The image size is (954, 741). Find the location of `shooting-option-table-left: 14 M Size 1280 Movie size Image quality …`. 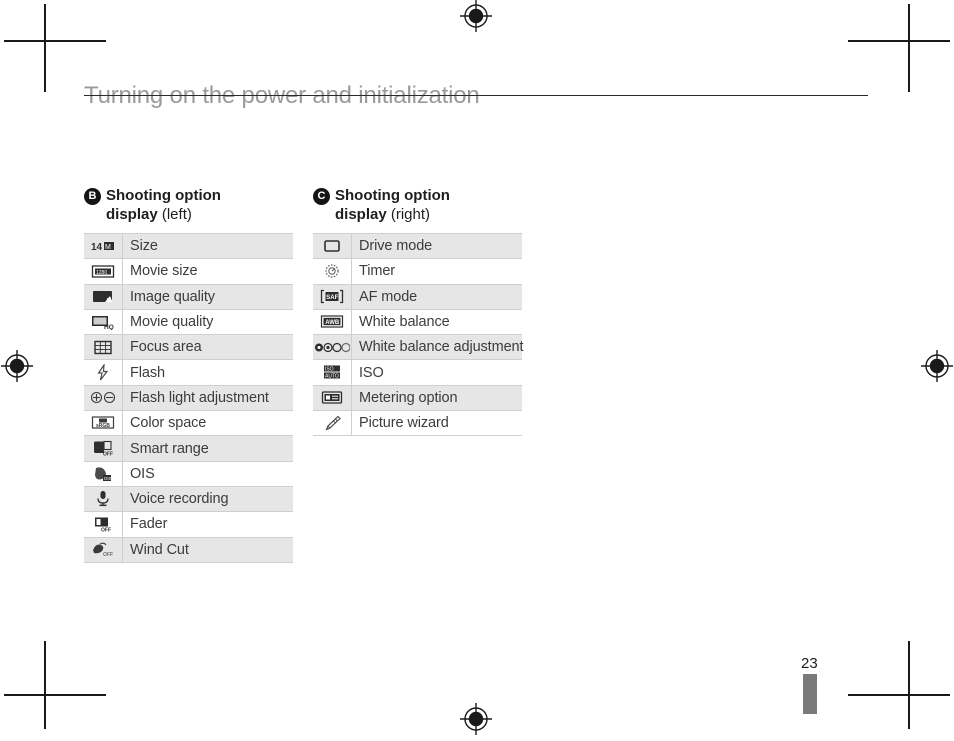

shooting-option-table-left: 14 M Size 1280 Movie size Image quality … is located at coordinates (188, 397).